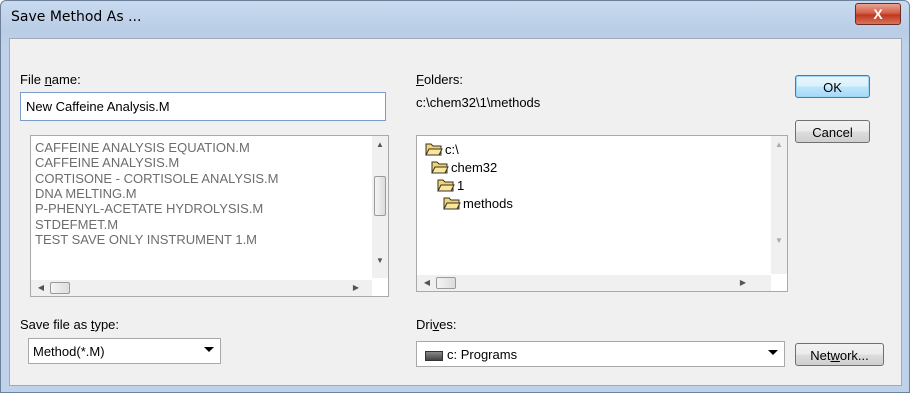 This screenshot has height=393, width=910. Describe the element at coordinates (478, 102) in the screenshot. I see `current-folder-path: c:\chem32\1\methods` at that location.